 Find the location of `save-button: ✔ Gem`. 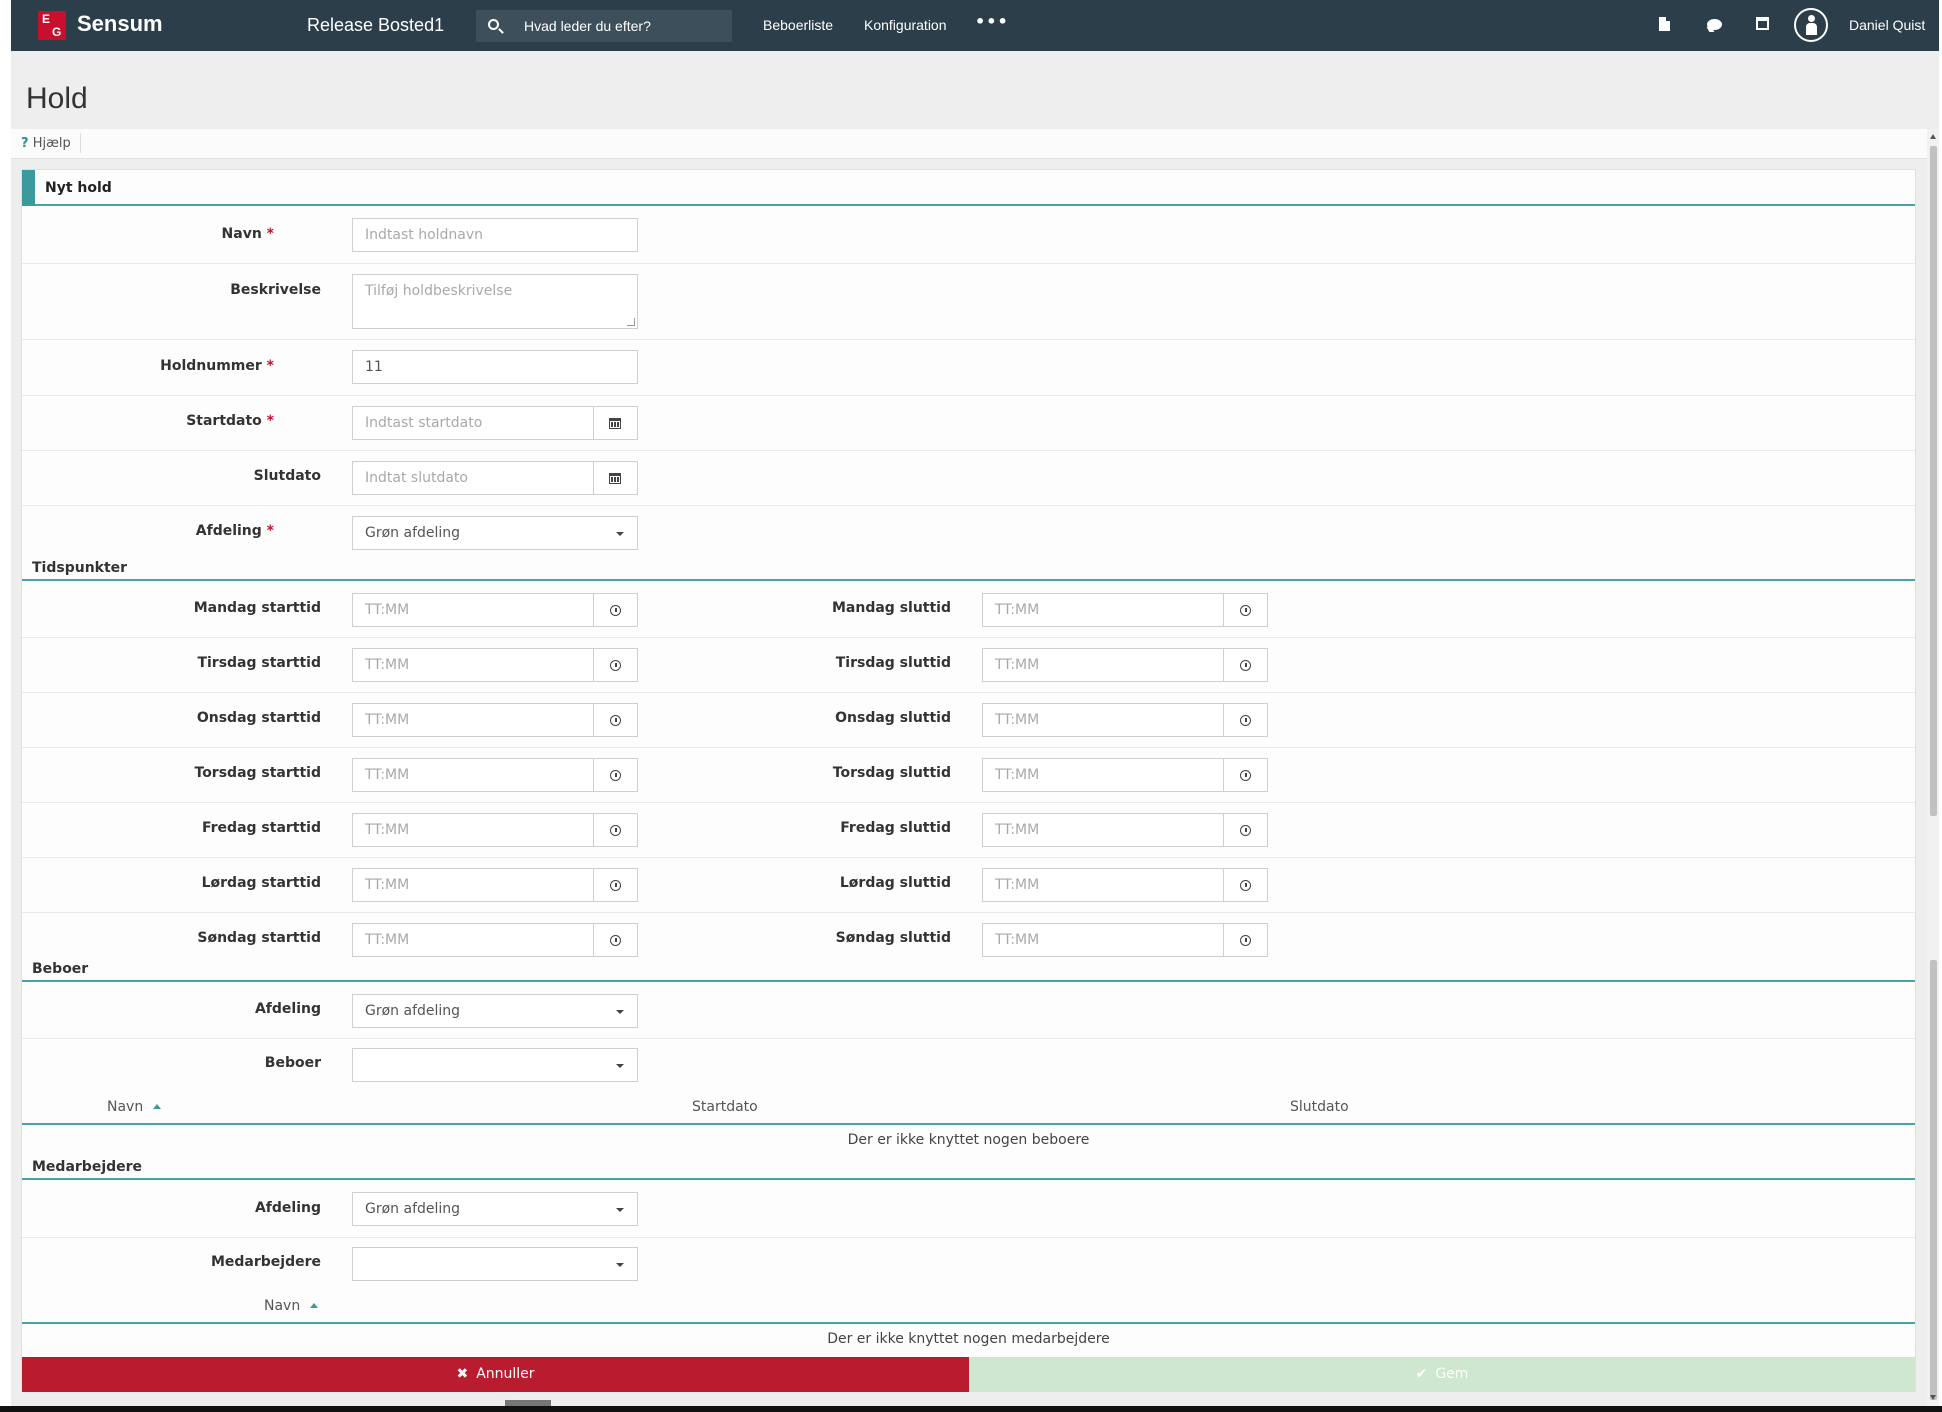

save-button: ✔ Gem is located at coordinates (1442, 1374).